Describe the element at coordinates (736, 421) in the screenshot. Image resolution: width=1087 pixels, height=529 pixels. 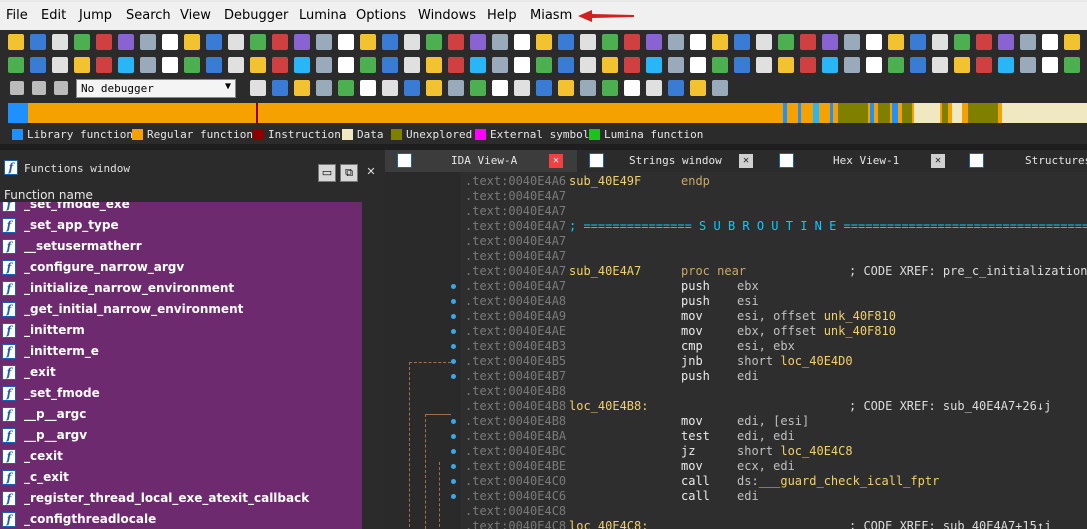
I see `disasm-line: .text:0040E4B8 mov edi, [esi]` at that location.